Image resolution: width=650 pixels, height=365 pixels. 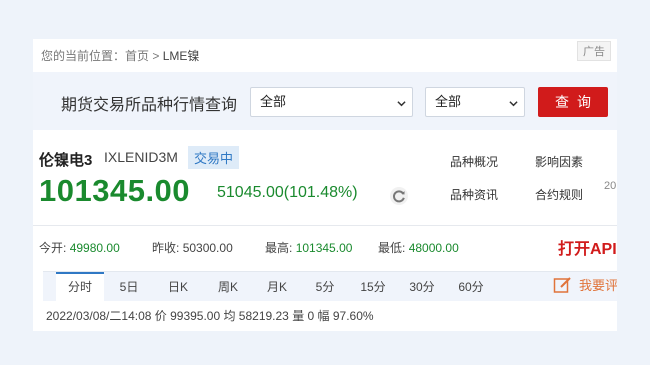 What do you see at coordinates (475, 102) in the screenshot?
I see `product-select: 全部` at bounding box center [475, 102].